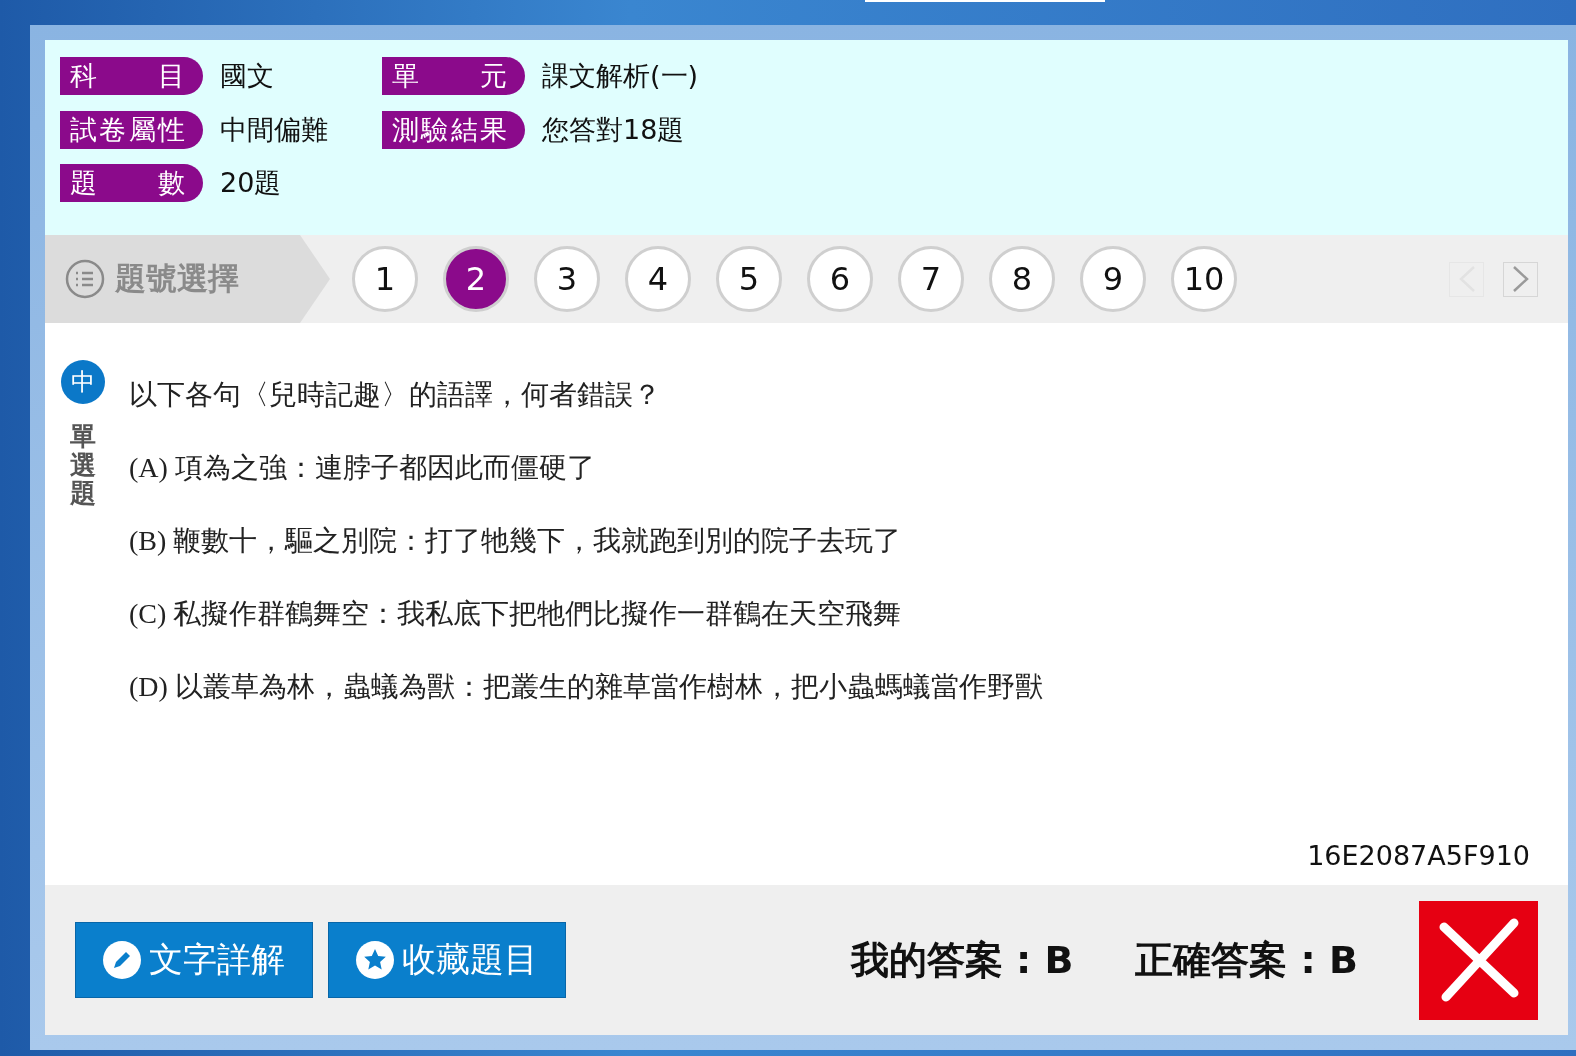  What do you see at coordinates (447, 960) in the screenshot?
I see `bookmark-button: 收藏題目` at bounding box center [447, 960].